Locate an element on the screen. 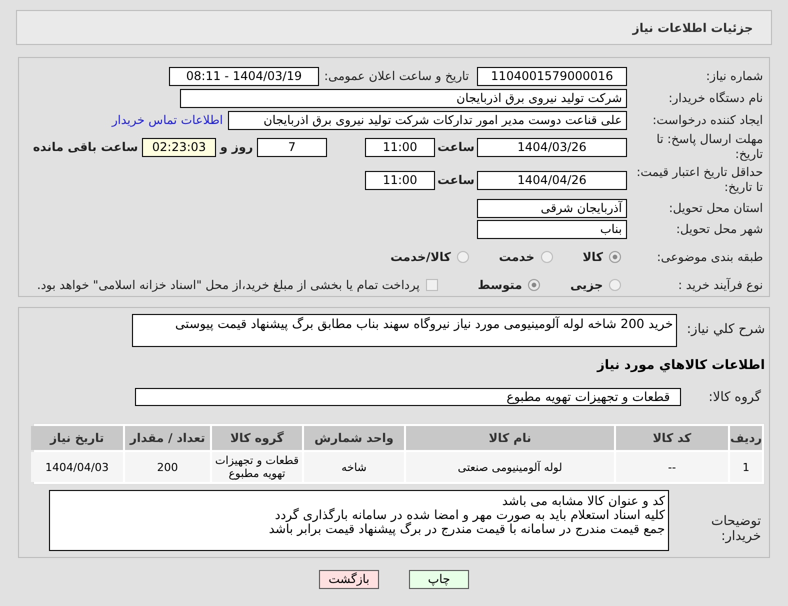 This screenshot has width=788, height=606. print-button: چاپ is located at coordinates (439, 579).